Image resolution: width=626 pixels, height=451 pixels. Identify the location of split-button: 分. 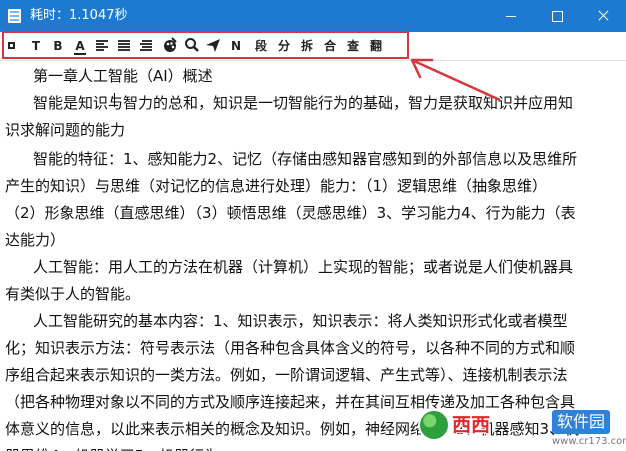
(284, 46).